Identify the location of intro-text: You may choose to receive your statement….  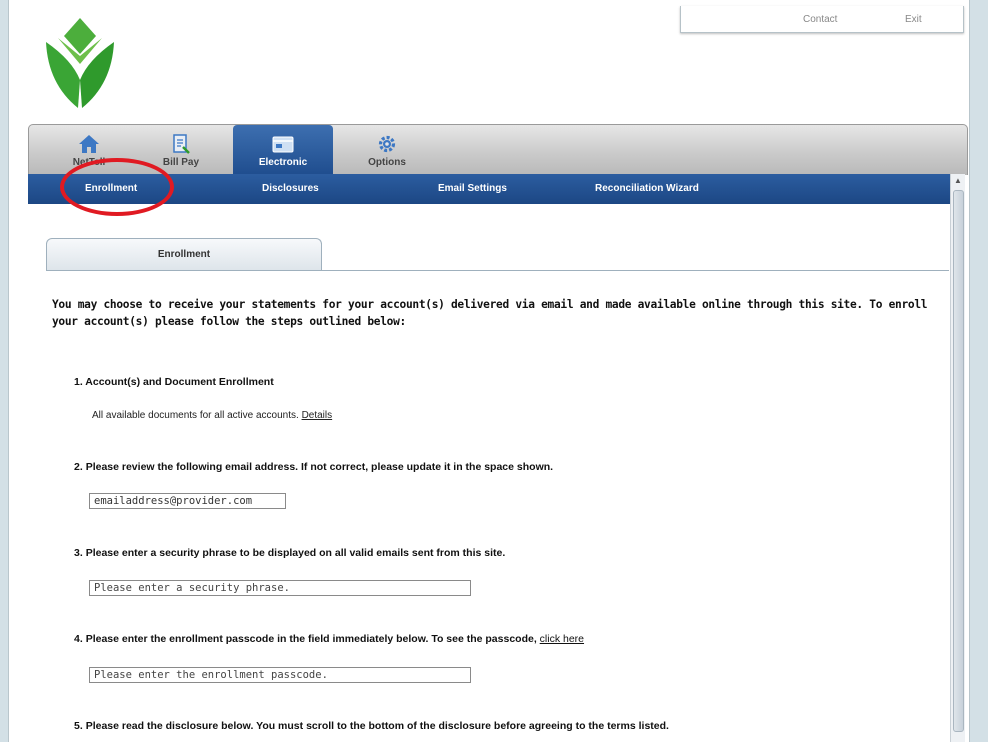
(490, 313).